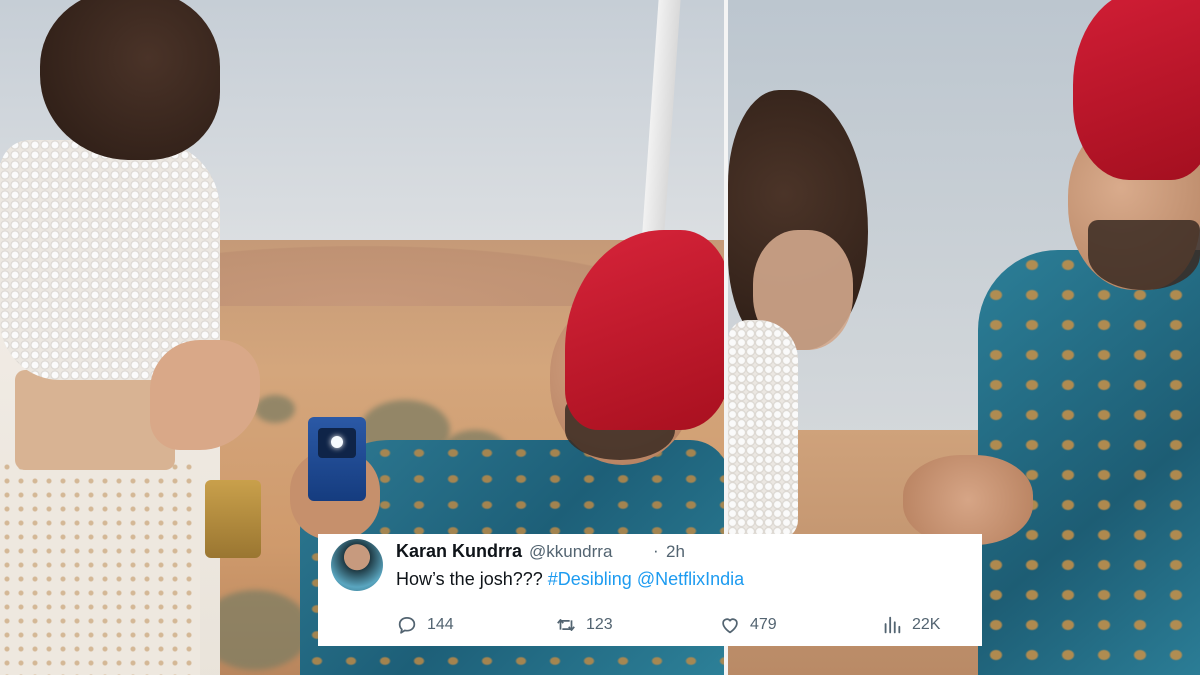  What do you see at coordinates (730, 626) in the screenshot?
I see `heart-icon` at bounding box center [730, 626].